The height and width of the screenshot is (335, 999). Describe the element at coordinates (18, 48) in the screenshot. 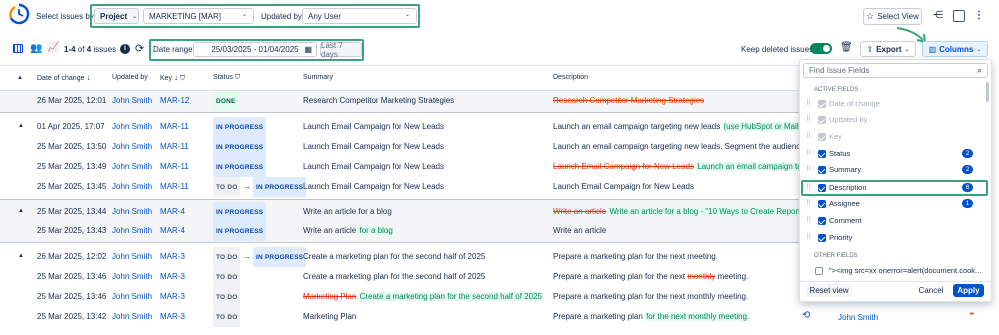

I see `table-view-icon` at that location.